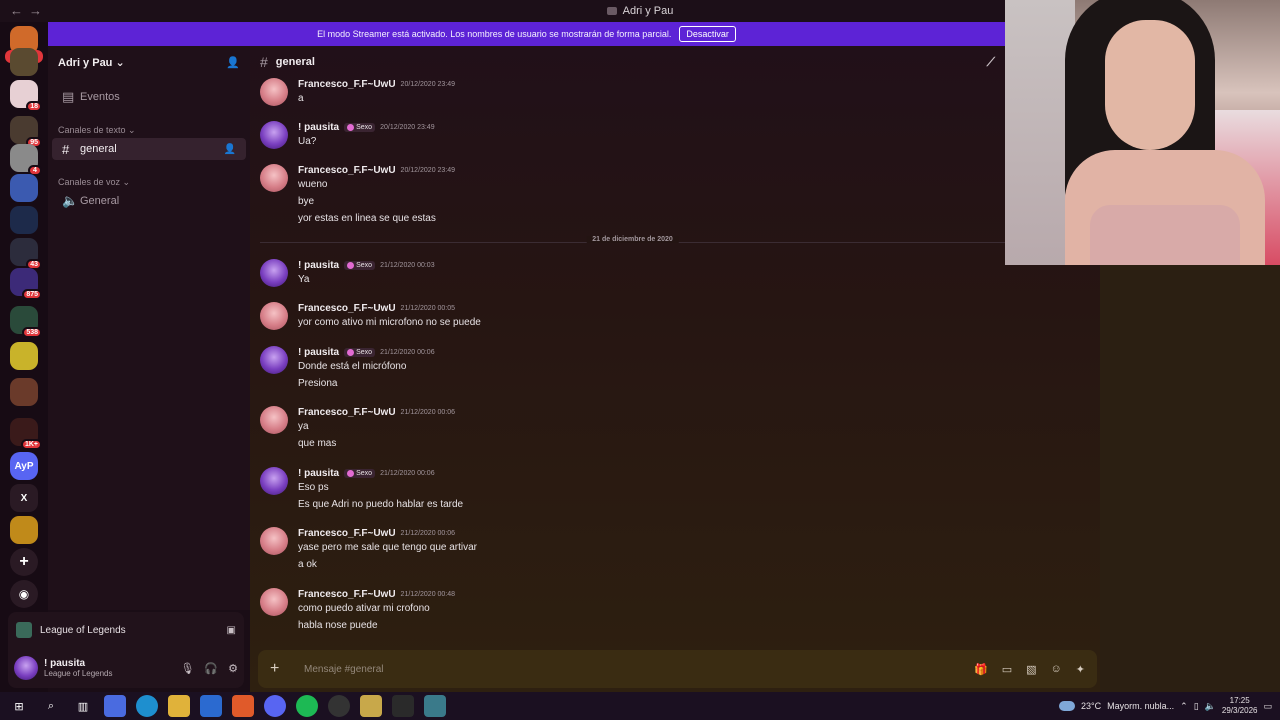 Image resolution: width=1280 pixels, height=720 pixels. Describe the element at coordinates (26, 96) in the screenshot. I see `server-icon: 18` at that location.